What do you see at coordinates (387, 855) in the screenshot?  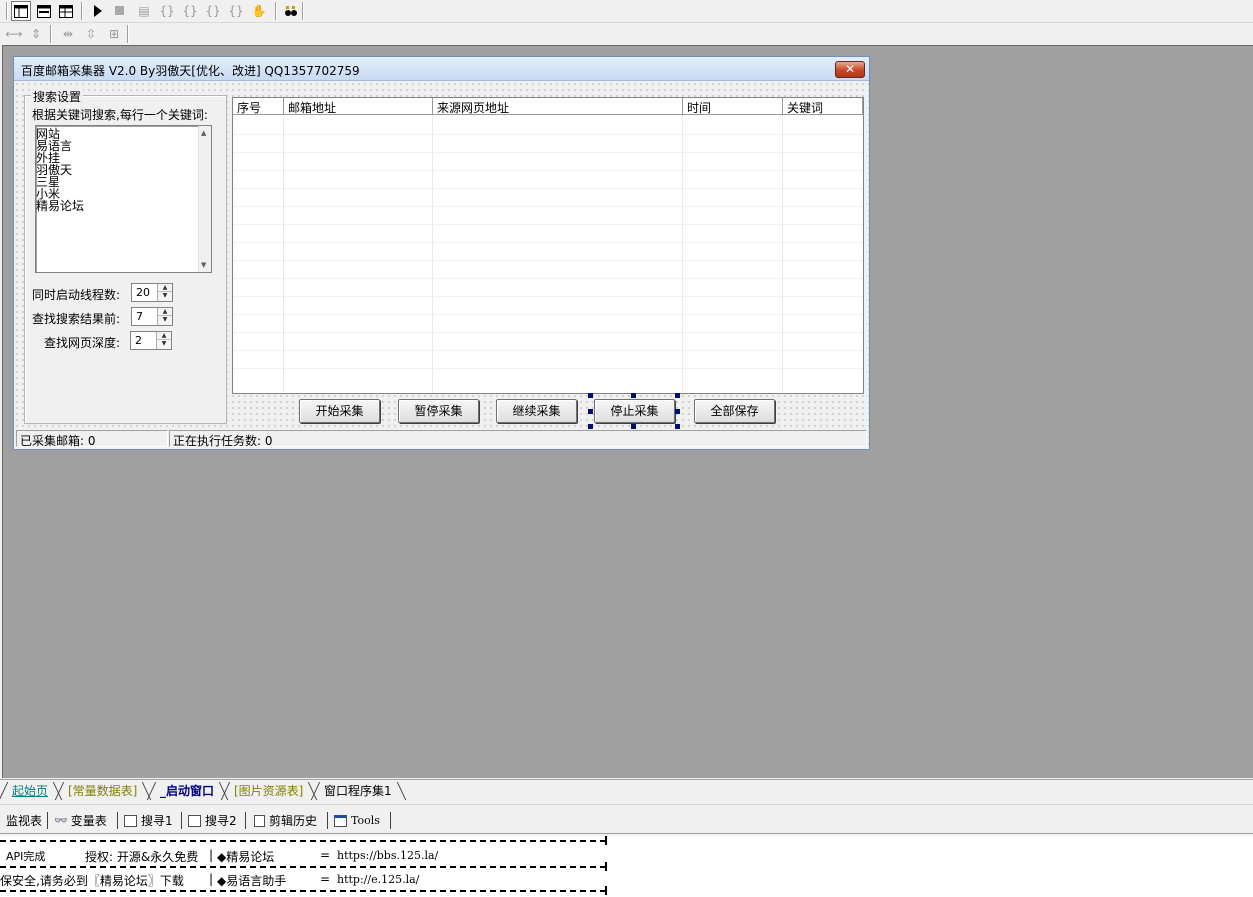 I see `output-line1-url: https://bbs.125.la/` at bounding box center [387, 855].